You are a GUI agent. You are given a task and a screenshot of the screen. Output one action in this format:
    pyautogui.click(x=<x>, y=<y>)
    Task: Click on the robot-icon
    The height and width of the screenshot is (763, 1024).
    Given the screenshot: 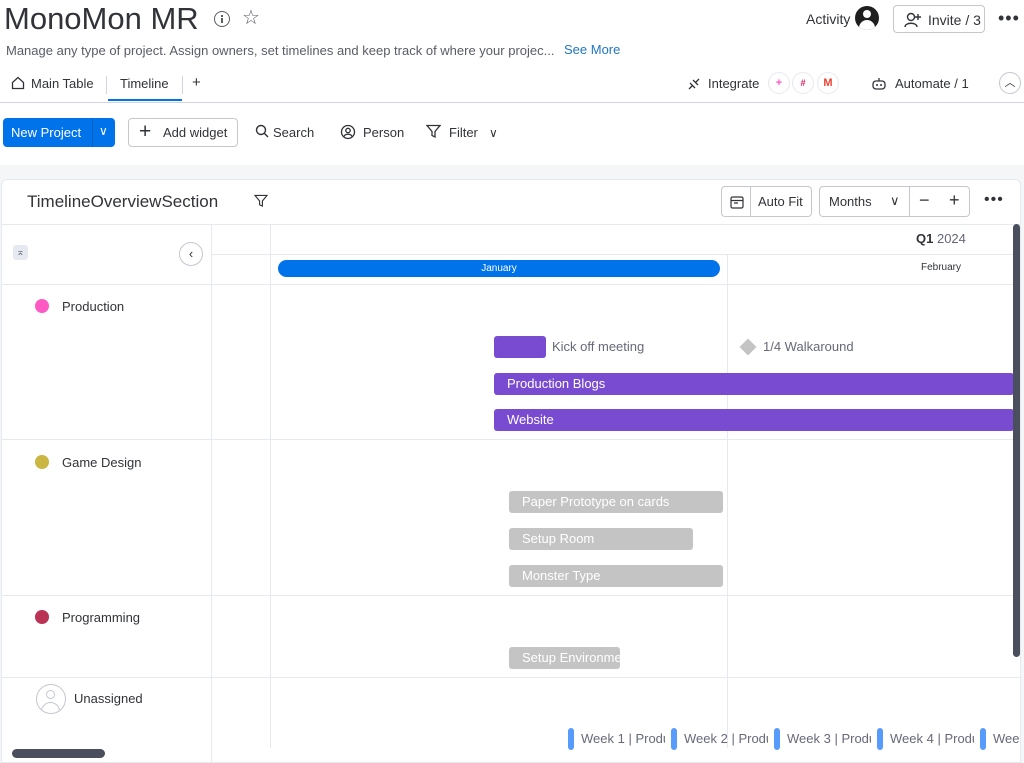 What is the action you would take?
    pyautogui.click(x=879, y=86)
    